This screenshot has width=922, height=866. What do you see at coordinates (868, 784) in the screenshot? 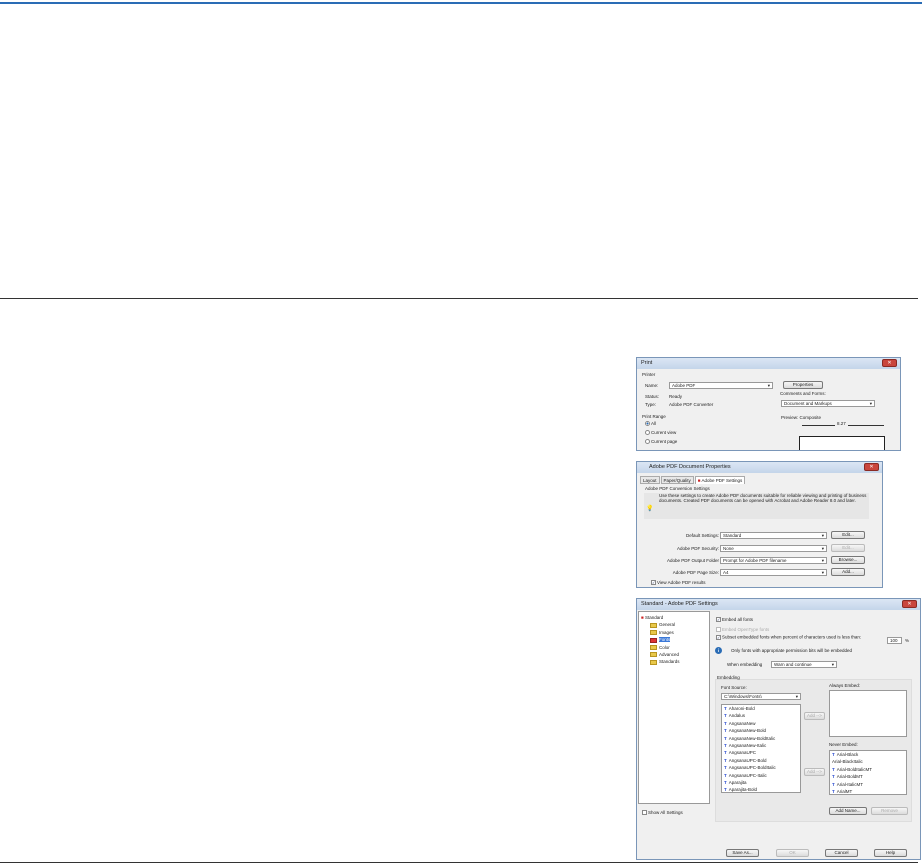
I see `font-list-item: T Arial-ItalicMT` at bounding box center [868, 784].